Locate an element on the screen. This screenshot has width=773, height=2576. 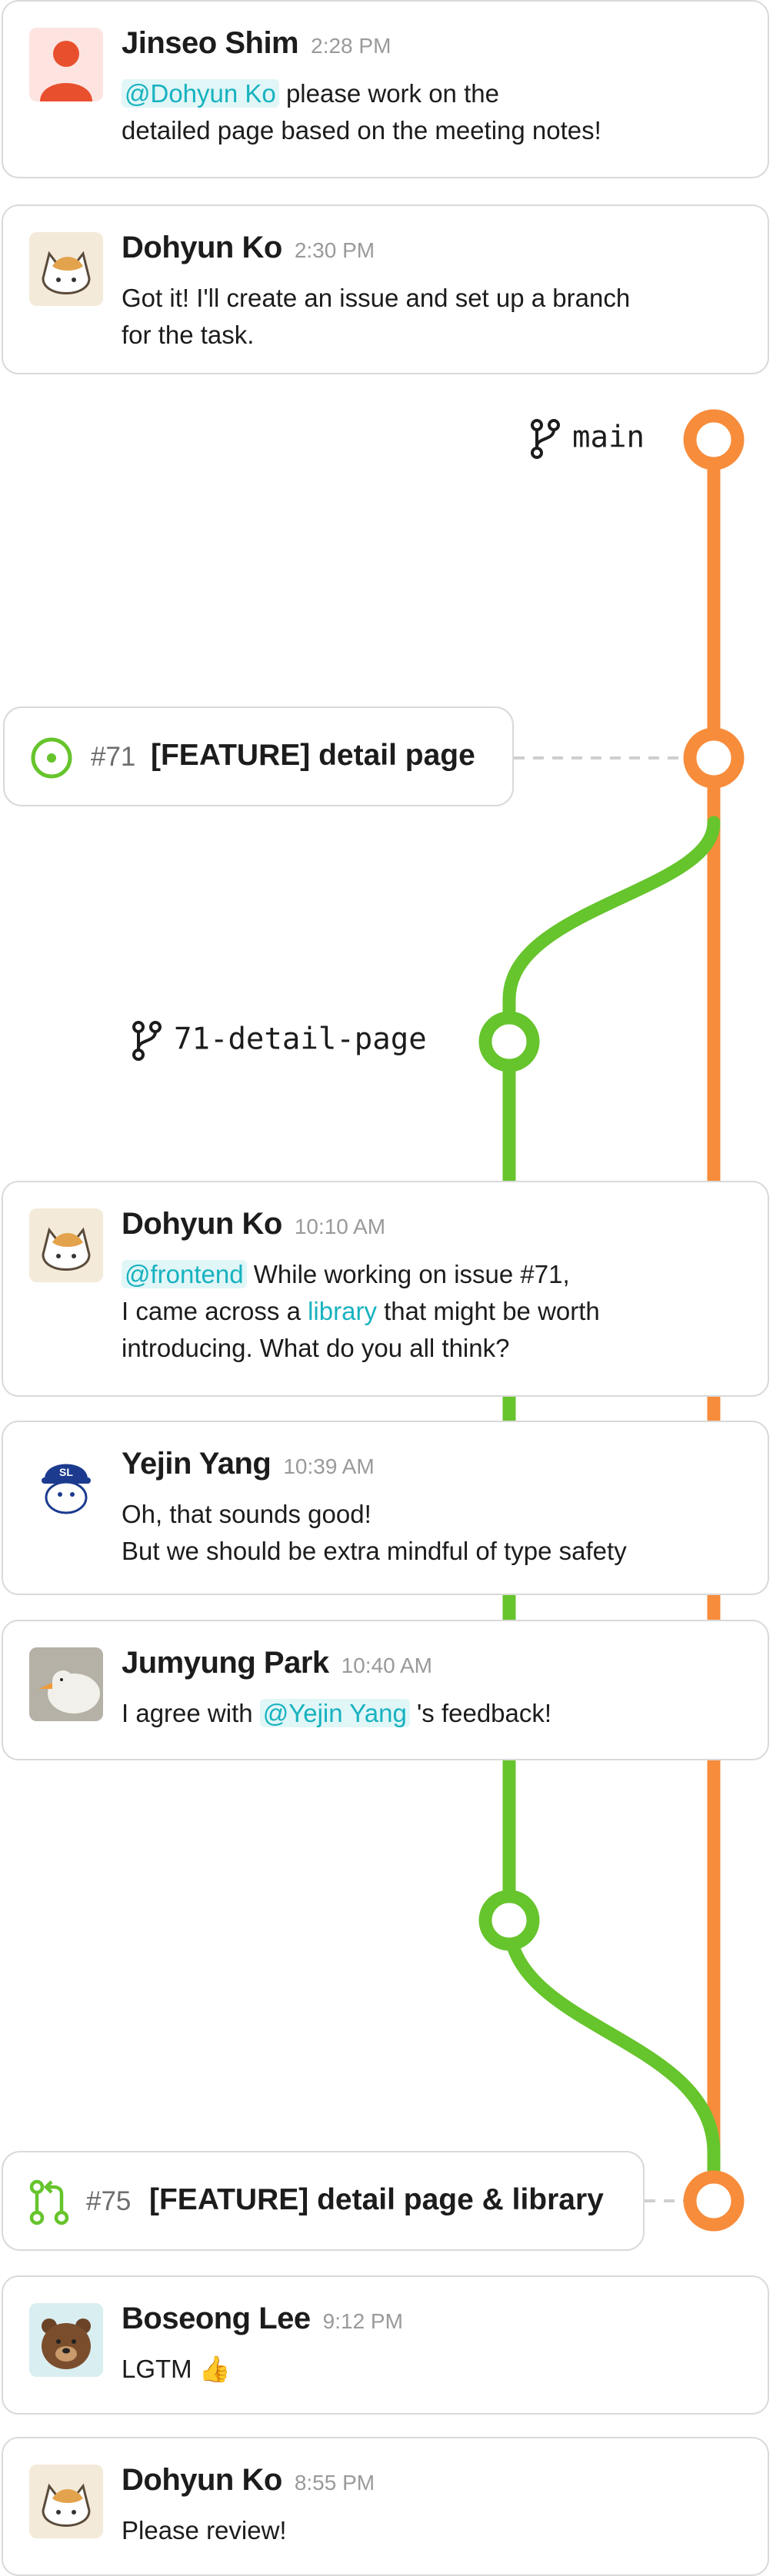
issue-card: #71 [FEATURE] detail page is located at coordinates (258, 756).